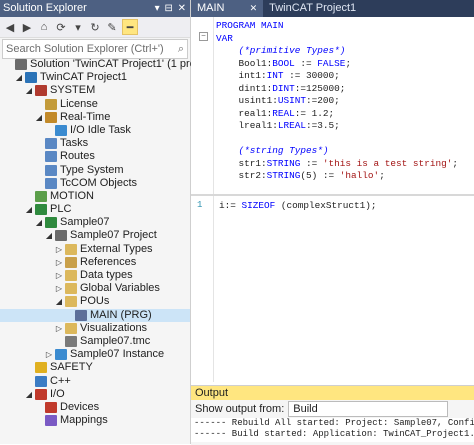 The image size is (474, 445). I want to click on close-icon: ✕, so click(254, 8).